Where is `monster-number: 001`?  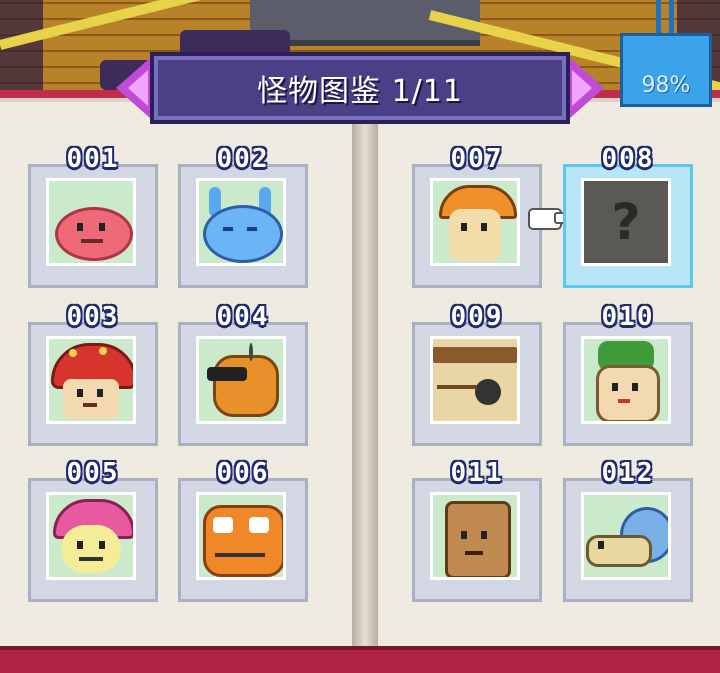 monster-number: 001 is located at coordinates (93, 159).